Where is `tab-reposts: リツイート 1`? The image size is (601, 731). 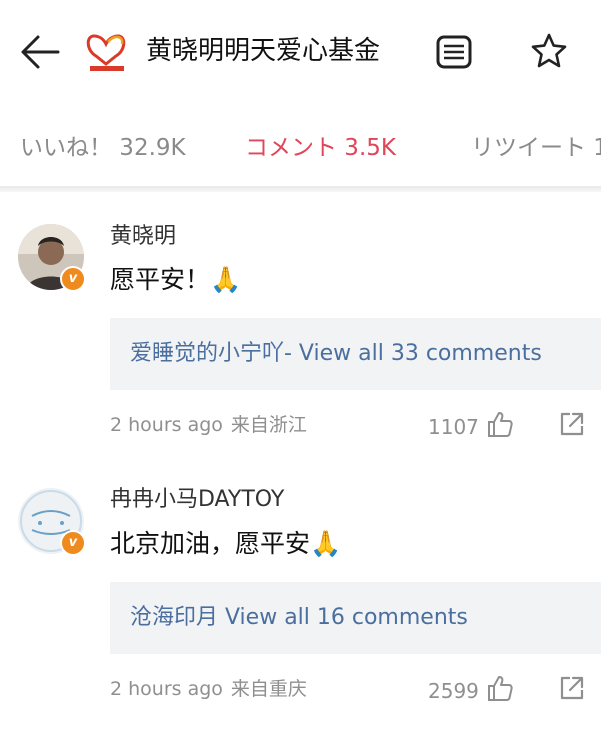
tab-reposts: リツイート 1 is located at coordinates (536, 148).